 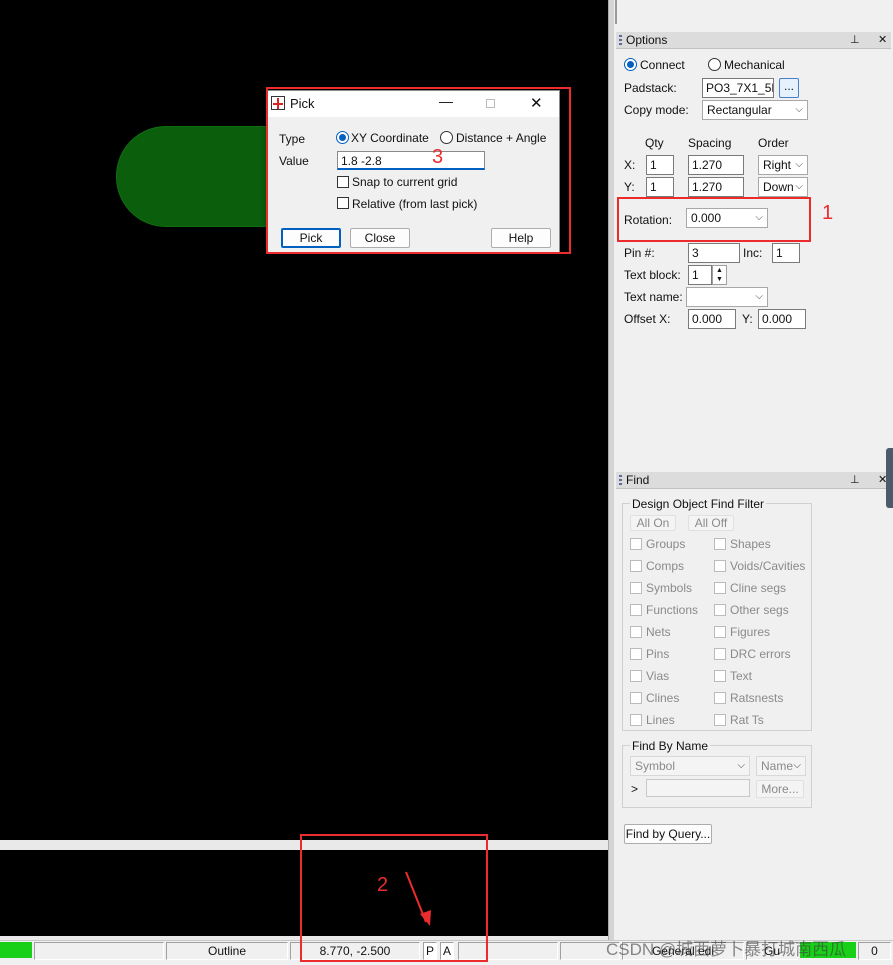 What do you see at coordinates (759, 610) in the screenshot?
I see `find-filter-label: Other segs` at bounding box center [759, 610].